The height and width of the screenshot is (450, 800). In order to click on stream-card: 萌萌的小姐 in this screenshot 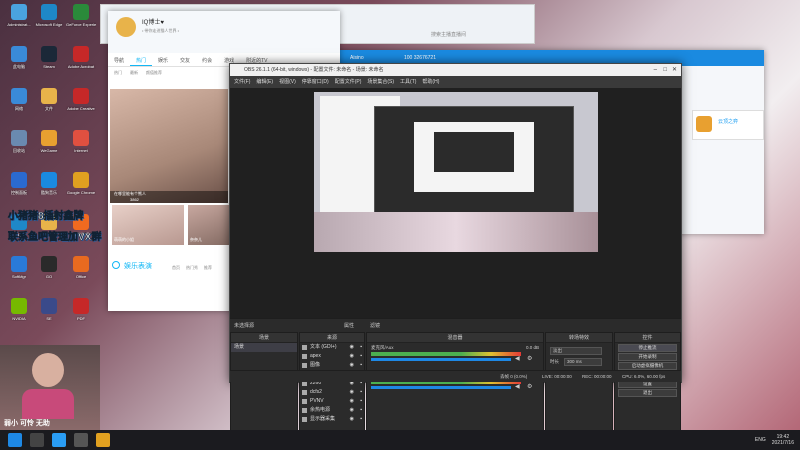, I will do `click(148, 225)`.